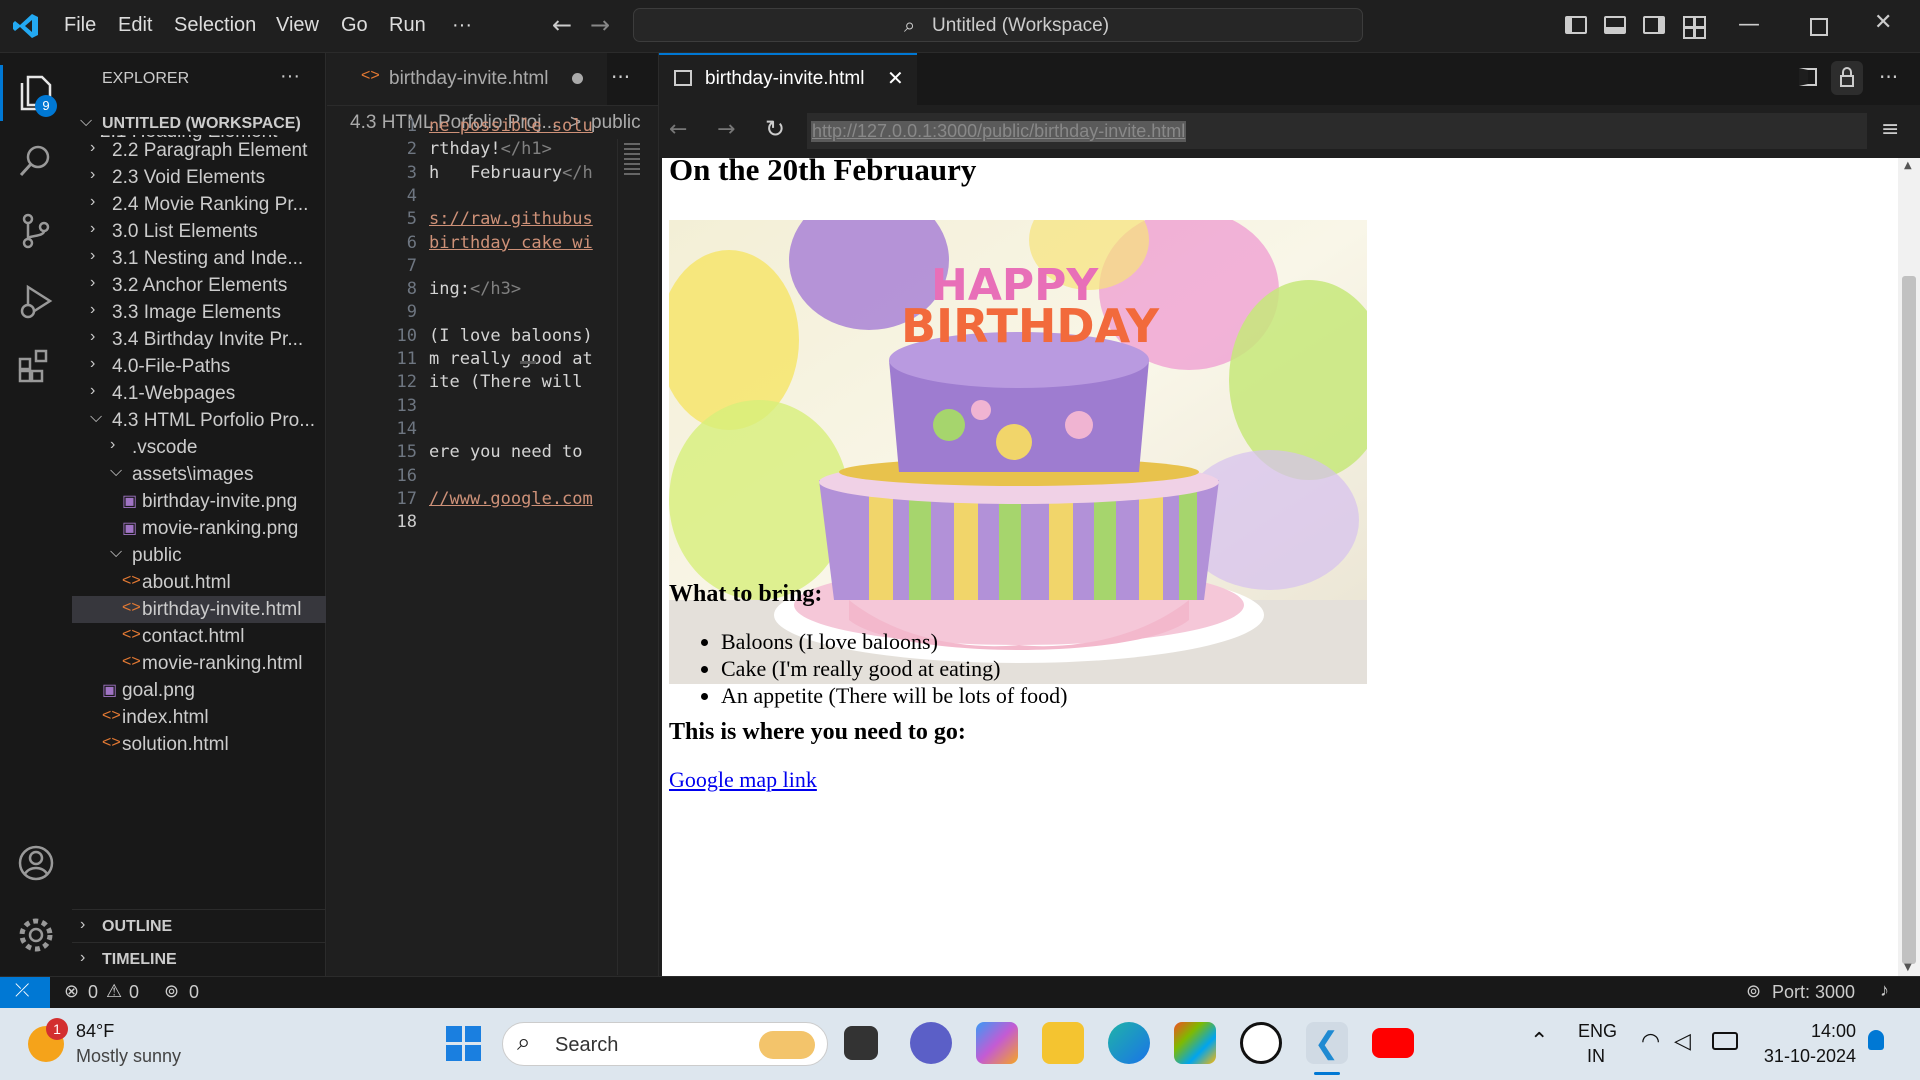 Image resolution: width=1920 pixels, height=1080 pixels. Describe the element at coordinates (462, 25) in the screenshot. I see `menu-more: ···` at that location.